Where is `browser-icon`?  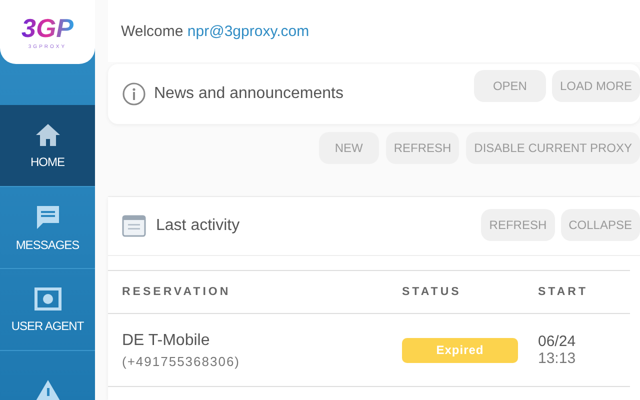
browser-icon is located at coordinates (48, 298).